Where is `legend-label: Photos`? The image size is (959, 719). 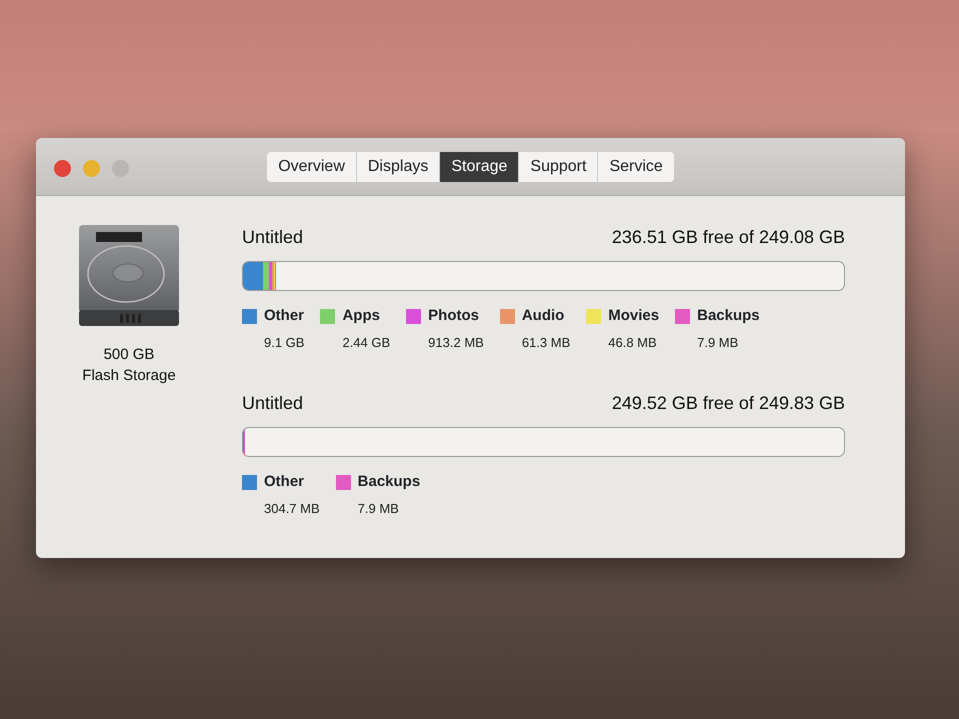 legend-label: Photos is located at coordinates (454, 316).